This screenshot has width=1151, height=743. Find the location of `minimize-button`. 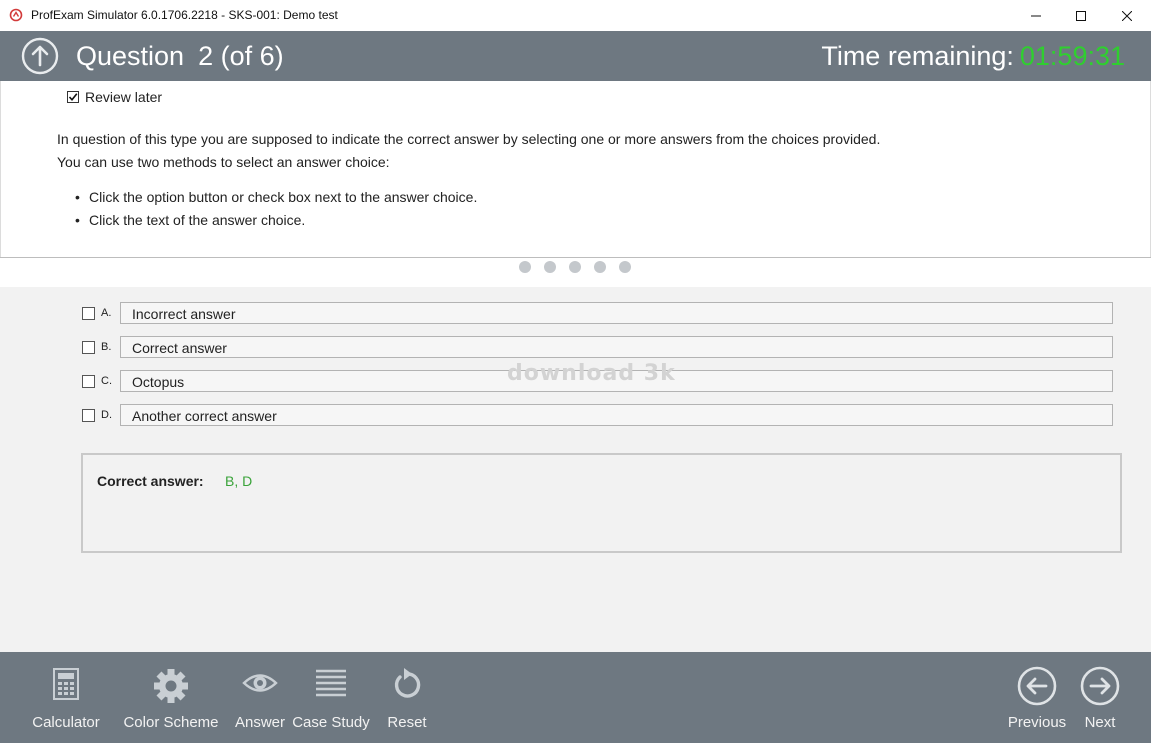

minimize-button is located at coordinates (1036, 15).